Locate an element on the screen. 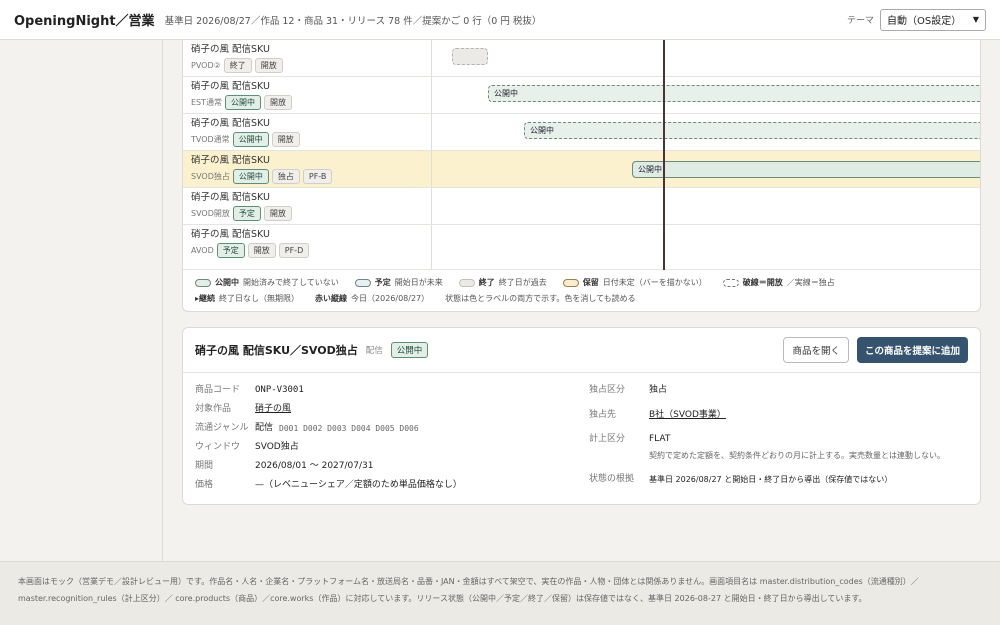 The height and width of the screenshot is (625, 1000). status-chip: 終了 is located at coordinates (237, 65).